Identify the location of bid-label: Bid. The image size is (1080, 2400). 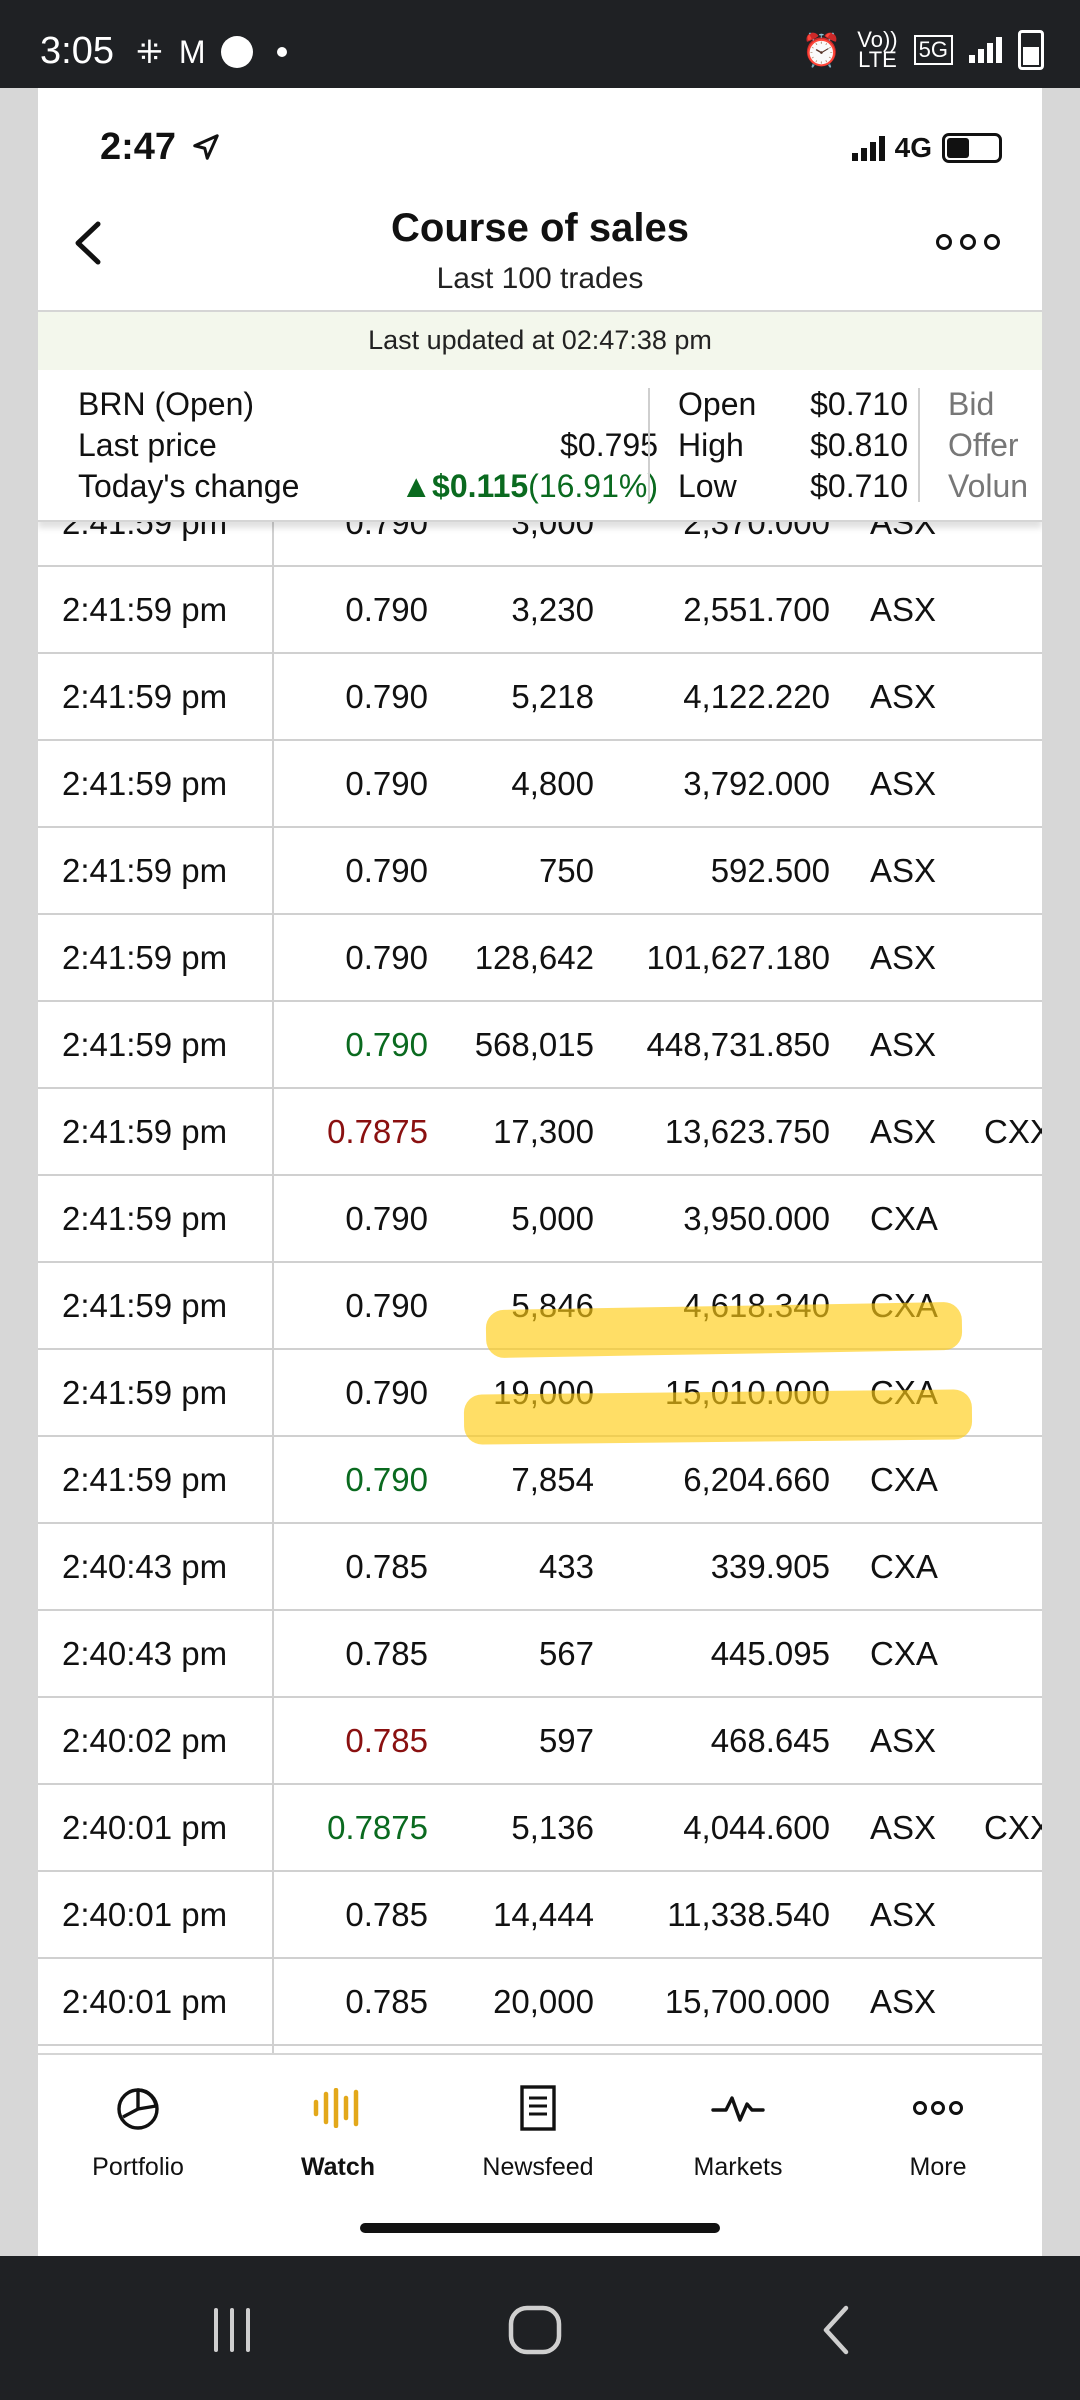
(971, 404).